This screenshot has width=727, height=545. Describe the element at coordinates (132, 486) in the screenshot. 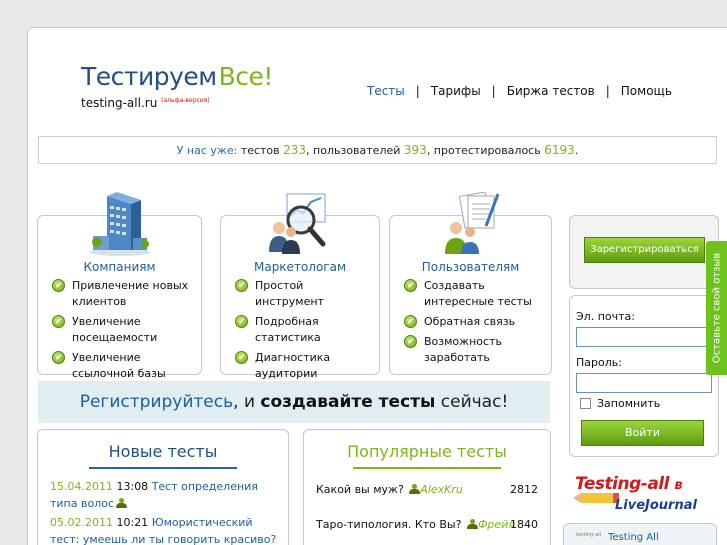

I see `test-time: 13:08` at that location.